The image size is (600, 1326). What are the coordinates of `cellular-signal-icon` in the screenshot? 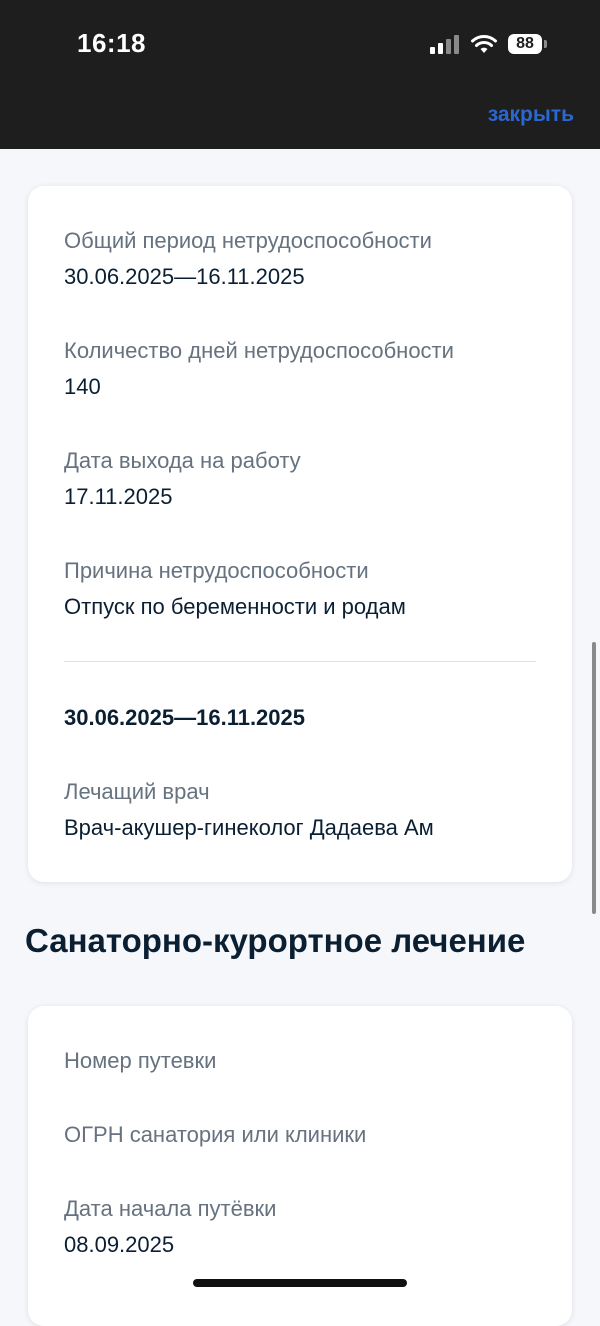 It's located at (444, 44).